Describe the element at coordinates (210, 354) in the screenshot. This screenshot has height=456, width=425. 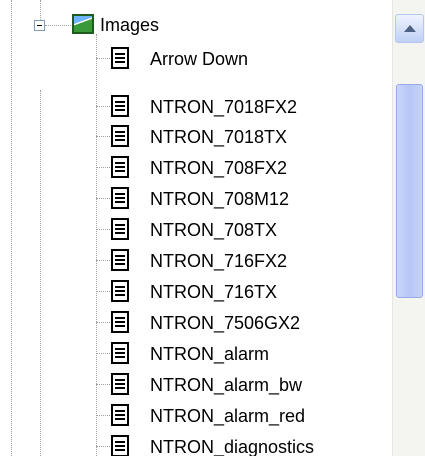
I see `tree-item-label: NTRON_alarm` at that location.